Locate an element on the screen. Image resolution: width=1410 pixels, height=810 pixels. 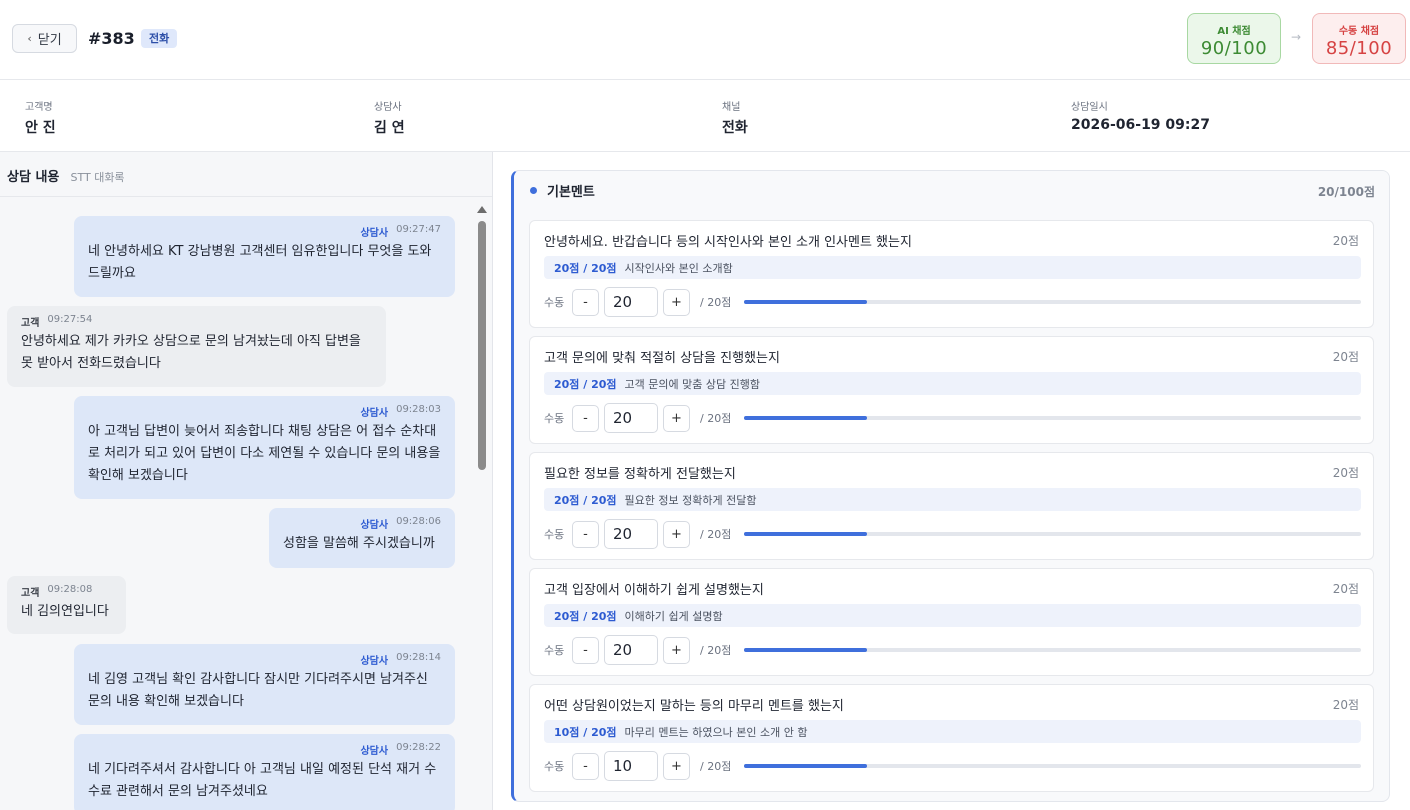
section-dot-icon is located at coordinates (533, 190).